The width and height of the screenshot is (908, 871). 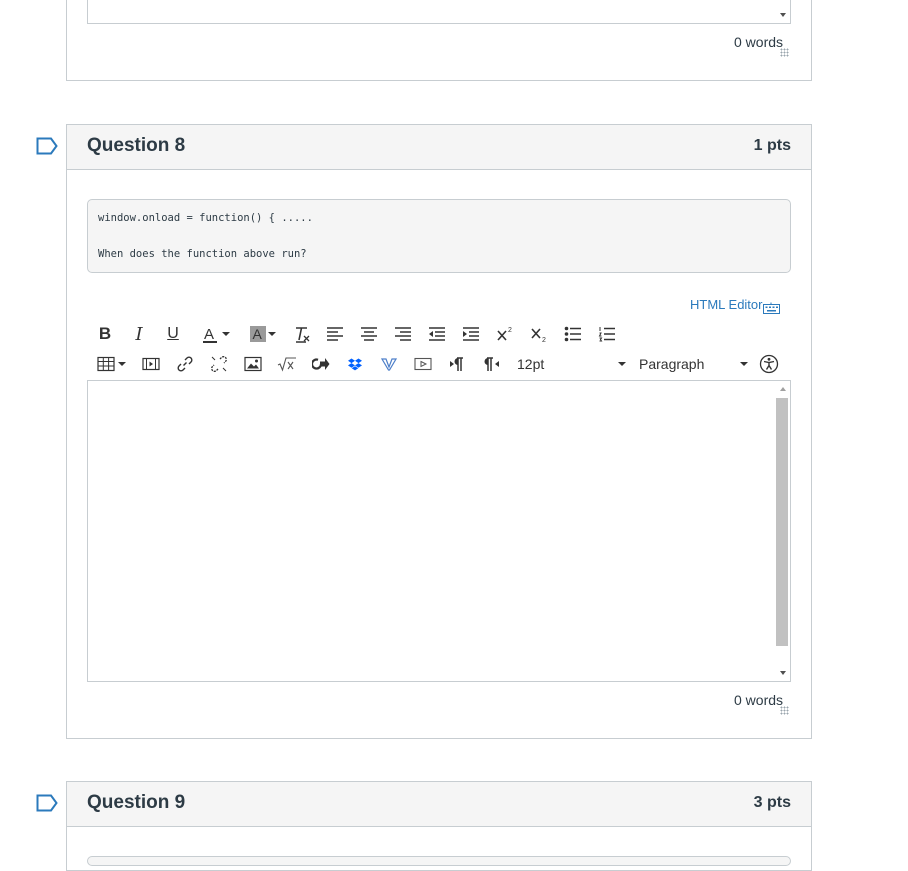 I want to click on previous-answer-editor, so click(x=439, y=12).